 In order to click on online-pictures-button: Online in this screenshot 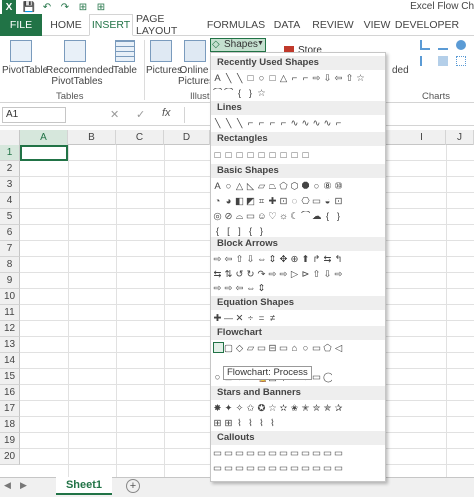, I will do `click(194, 70)`.